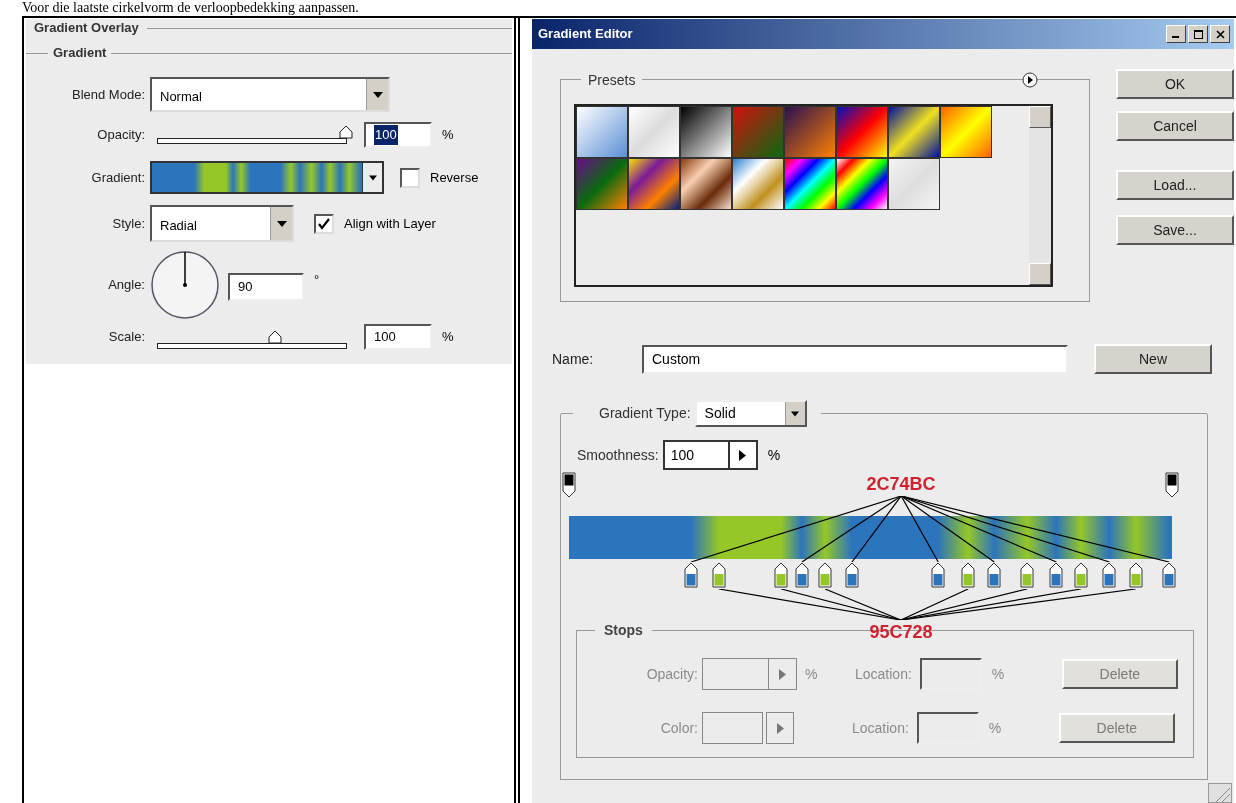  Describe the element at coordinates (128, 223) in the screenshot. I see `field-label: Style:` at that location.